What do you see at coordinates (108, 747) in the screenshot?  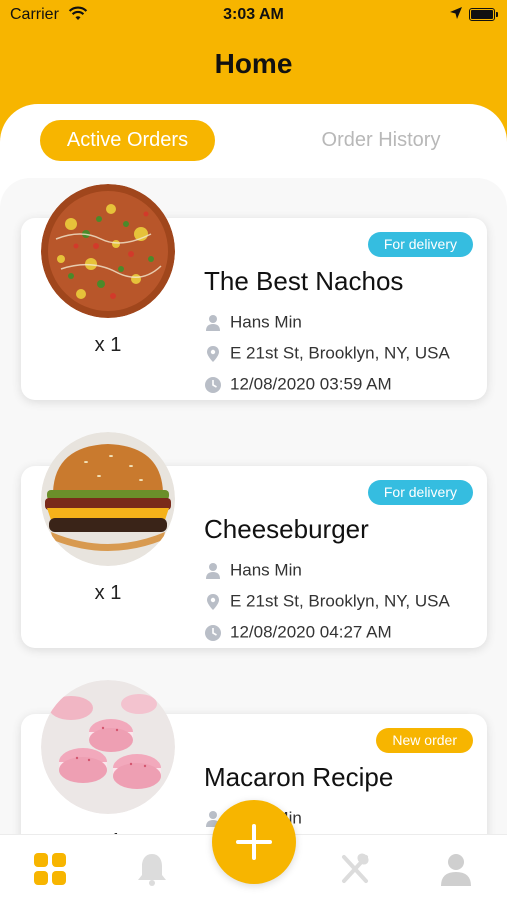 I see `food-image-macaron` at bounding box center [108, 747].